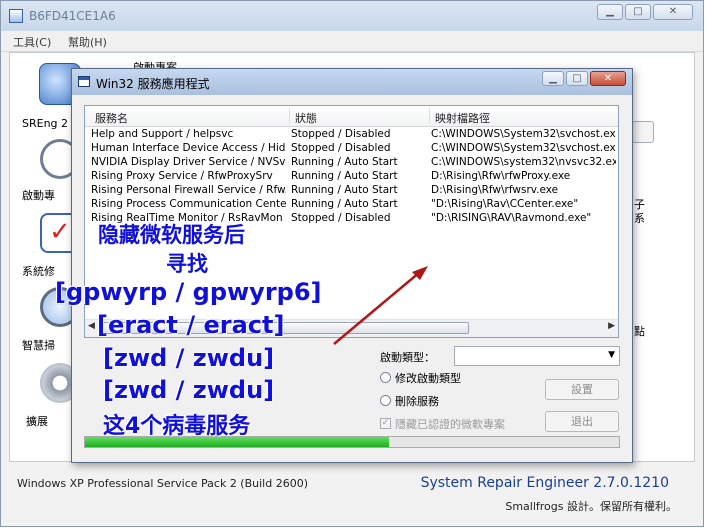 This screenshot has height=529, width=706. I want to click on service-path-cell: D:\Rising\Rfw\rfwsrv.exe, so click(495, 190).